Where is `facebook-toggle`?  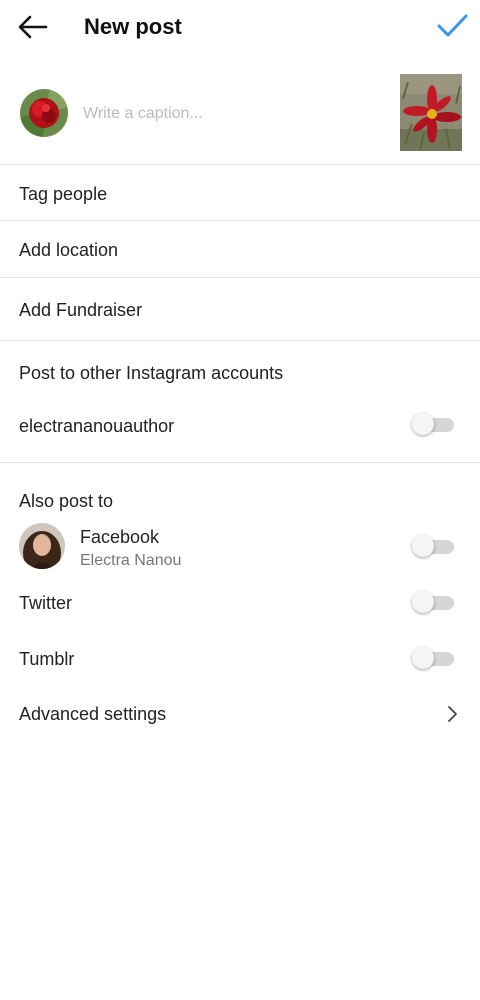 facebook-toggle is located at coordinates (434, 546).